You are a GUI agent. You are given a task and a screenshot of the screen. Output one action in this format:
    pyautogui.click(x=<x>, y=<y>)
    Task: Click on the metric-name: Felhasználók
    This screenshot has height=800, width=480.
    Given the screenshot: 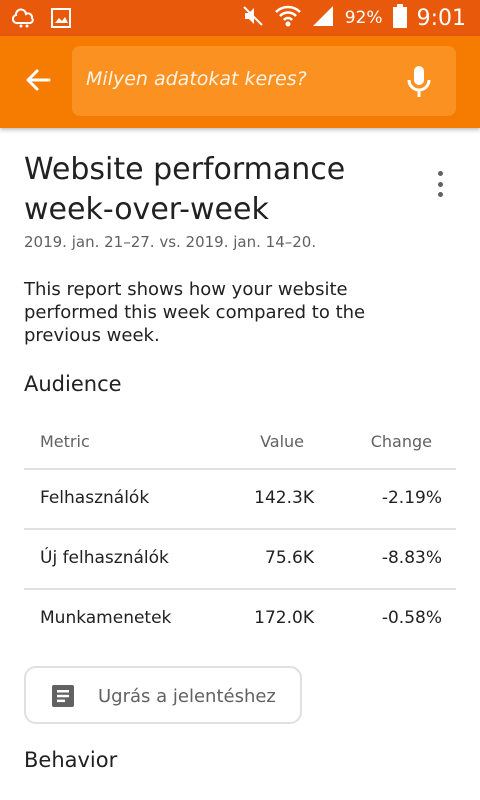 What is the action you would take?
    pyautogui.click(x=95, y=498)
    